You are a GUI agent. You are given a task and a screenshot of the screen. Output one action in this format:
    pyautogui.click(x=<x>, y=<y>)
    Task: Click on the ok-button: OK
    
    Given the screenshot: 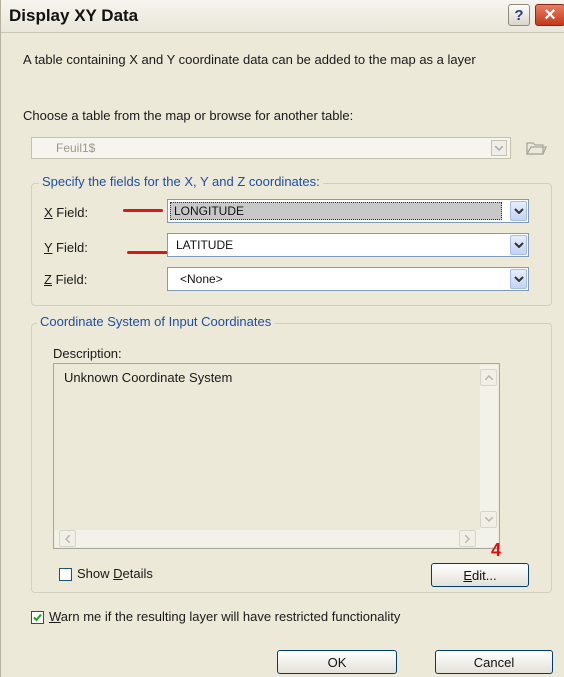 What is the action you would take?
    pyautogui.click(x=337, y=662)
    